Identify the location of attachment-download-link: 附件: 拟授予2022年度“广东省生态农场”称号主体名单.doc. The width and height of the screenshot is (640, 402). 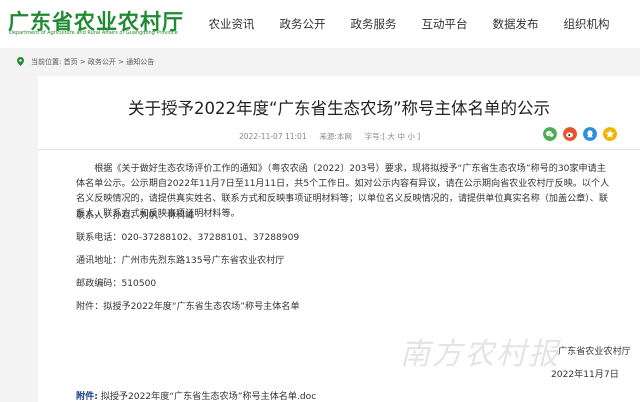
(196, 395).